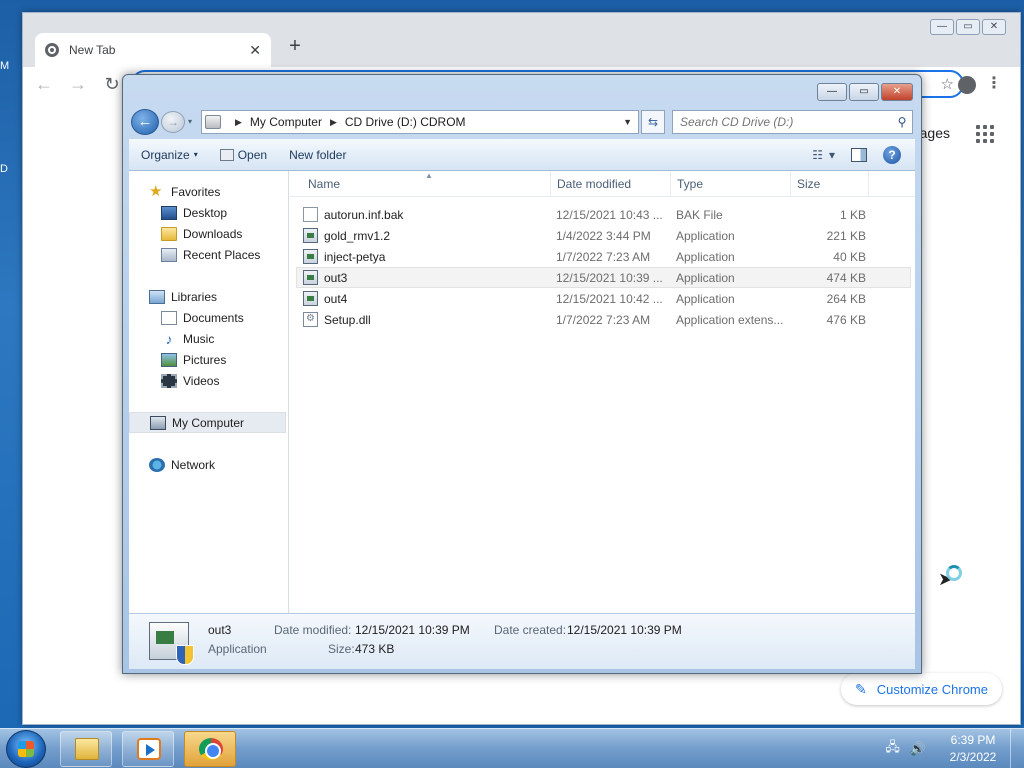 The width and height of the screenshot is (1024, 768). Describe the element at coordinates (627, 122) in the screenshot. I see `address-dropdown-icon: ▼` at that location.